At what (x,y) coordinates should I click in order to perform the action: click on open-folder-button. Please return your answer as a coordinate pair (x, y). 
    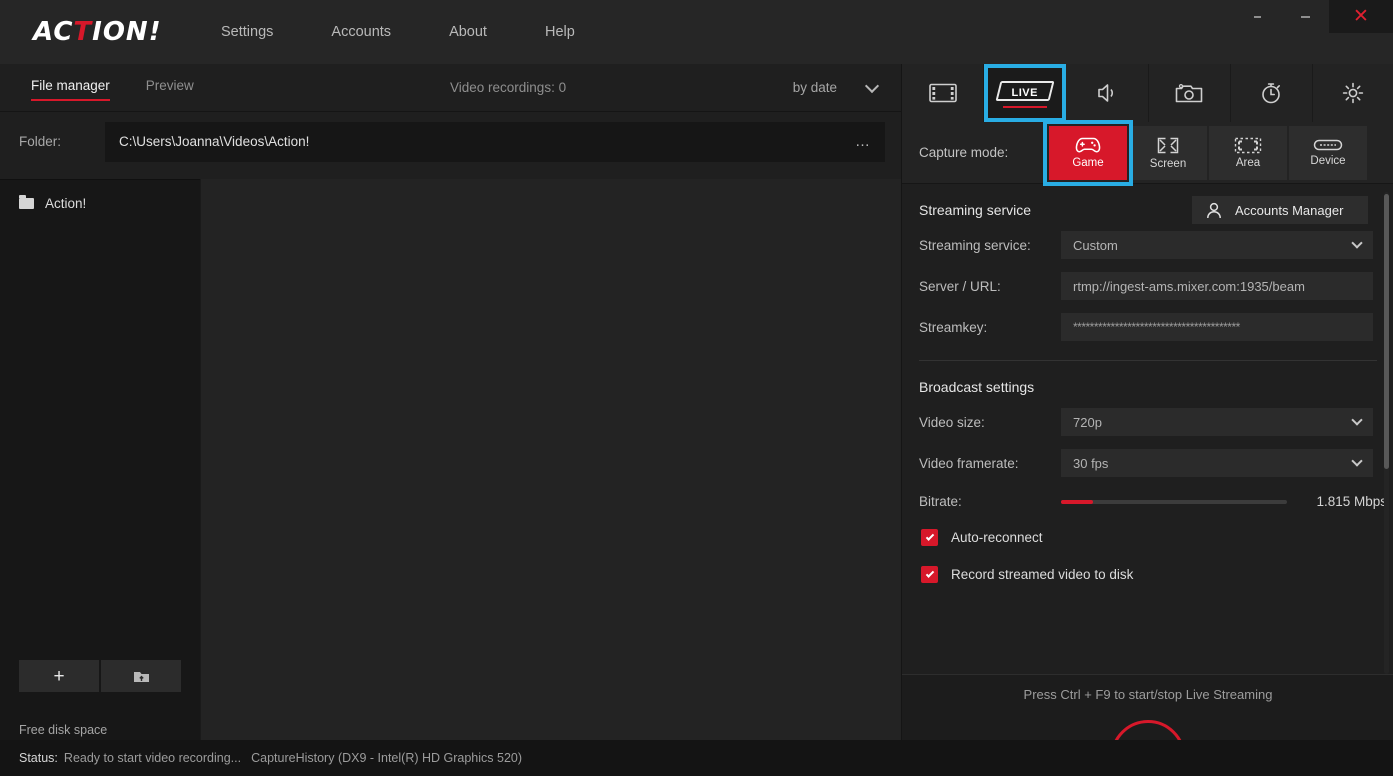
    Looking at the image, I should click on (141, 676).